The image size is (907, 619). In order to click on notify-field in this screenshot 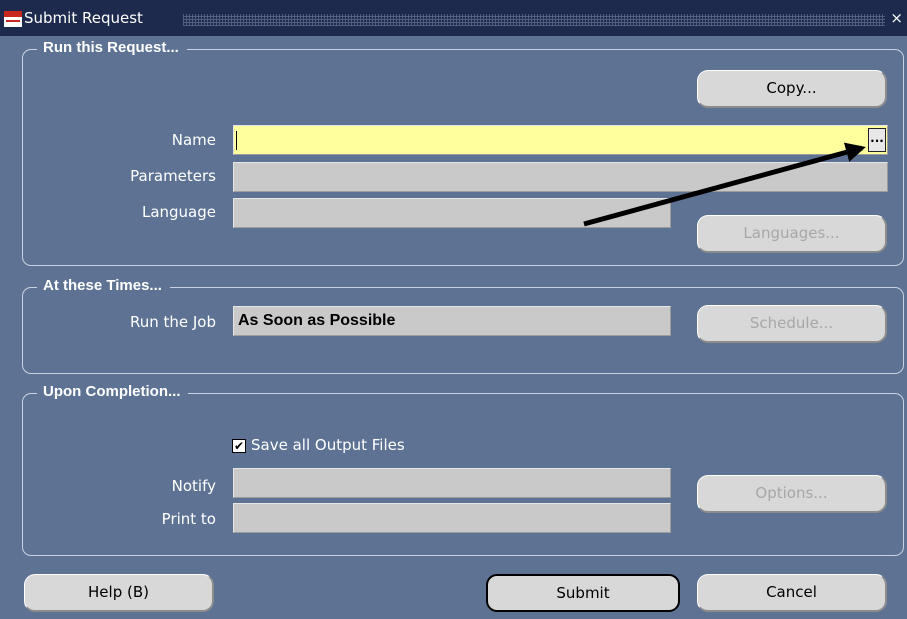, I will do `click(452, 483)`.